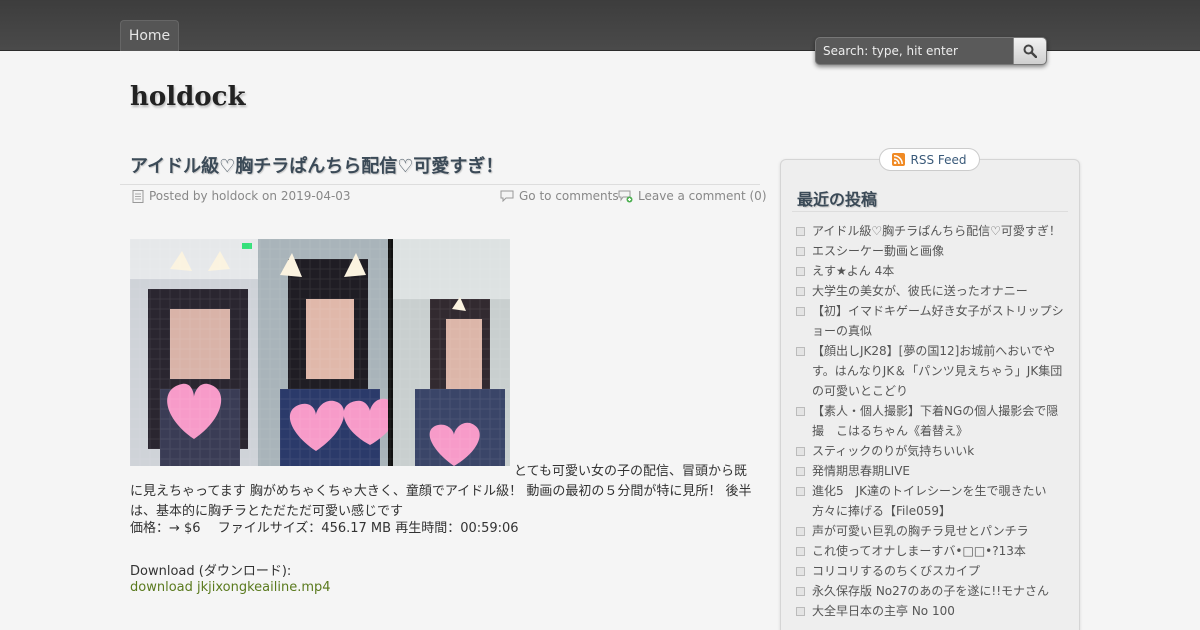 The image size is (1200, 630). What do you see at coordinates (931, 271) in the screenshot?
I see `recent-post-item: えす★よん 4本` at bounding box center [931, 271].